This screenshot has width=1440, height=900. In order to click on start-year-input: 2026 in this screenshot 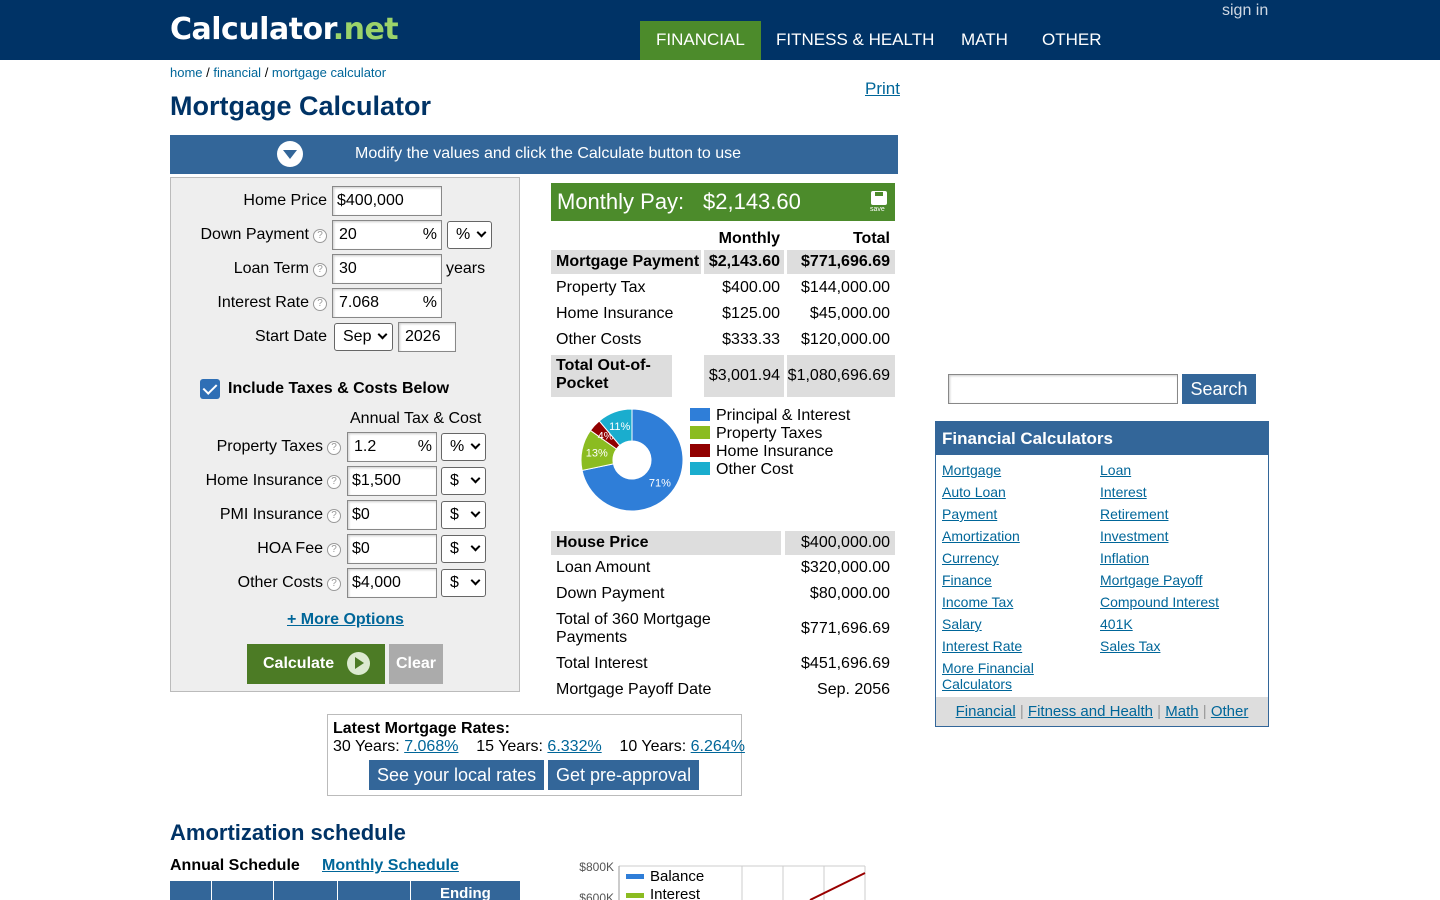, I will do `click(427, 337)`.